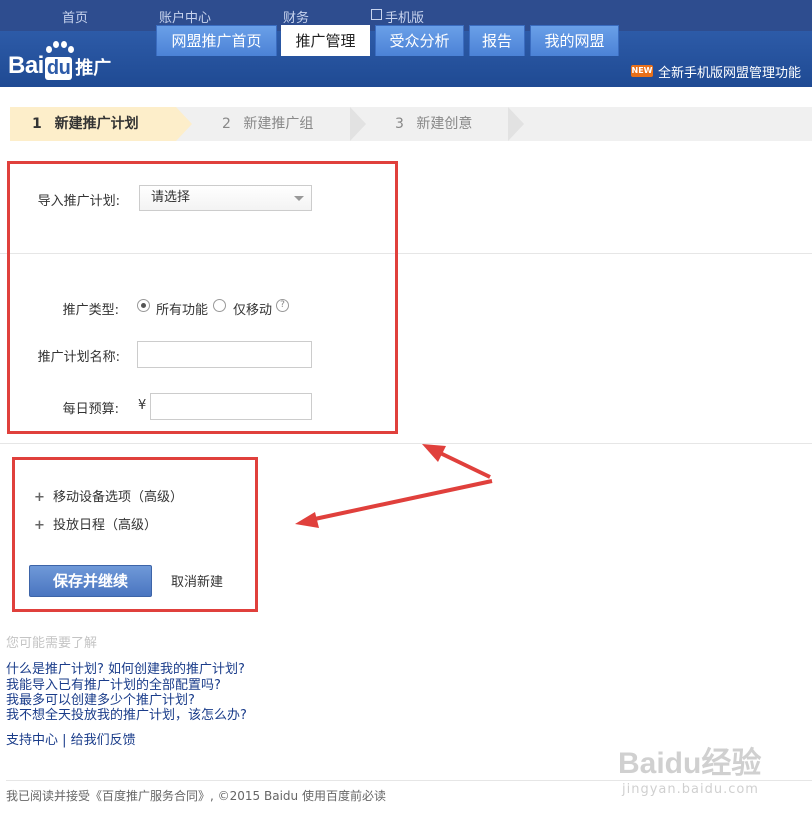 This screenshot has height=822, width=812. Describe the element at coordinates (690, 763) in the screenshot. I see `watermark-main: Baidu经验` at that location.